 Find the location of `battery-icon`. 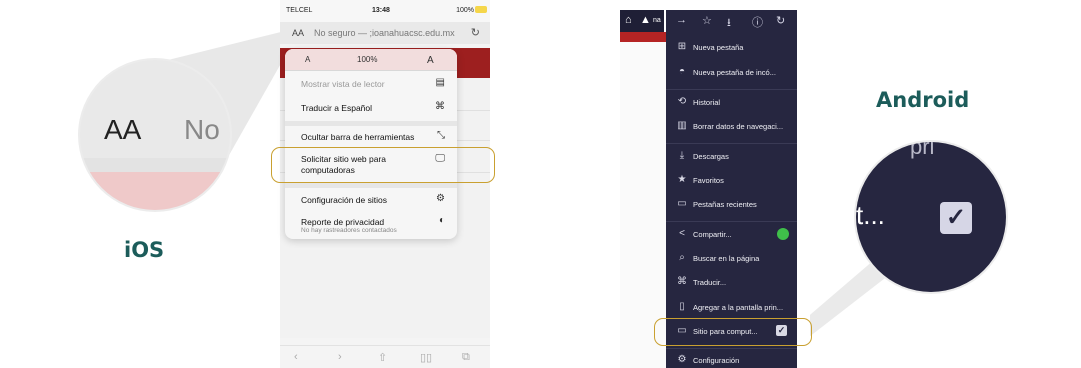

battery-icon is located at coordinates (481, 9).